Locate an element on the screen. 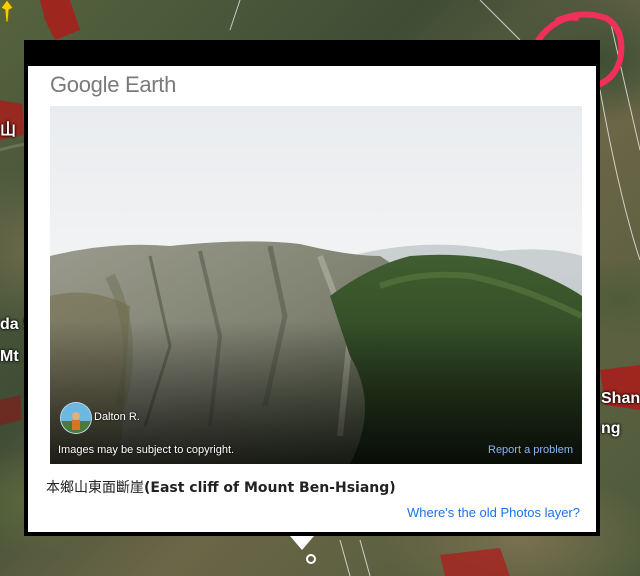 This screenshot has width=640, height=576. photo-caption: 本鄉山東面斷崖(East cliff of Mount Ben-Hsiang) is located at coordinates (221, 487).